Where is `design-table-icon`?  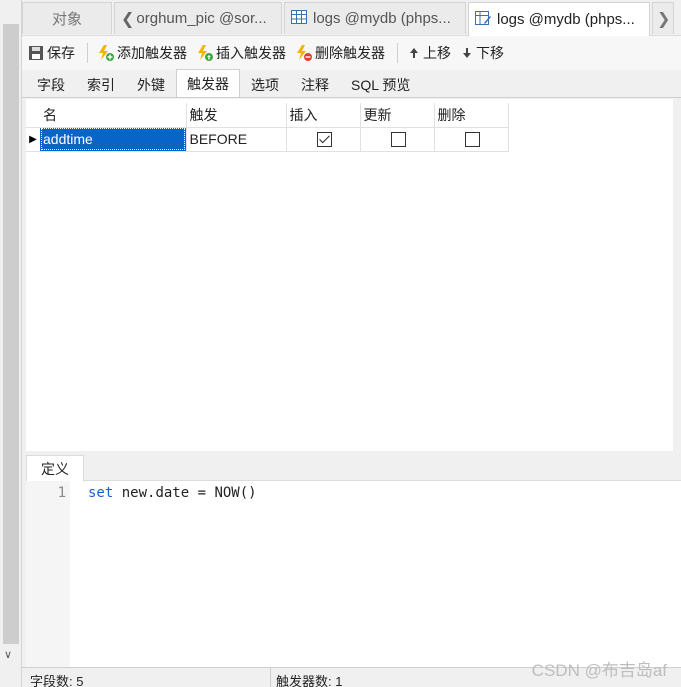
design-table-icon is located at coordinates (483, 19).